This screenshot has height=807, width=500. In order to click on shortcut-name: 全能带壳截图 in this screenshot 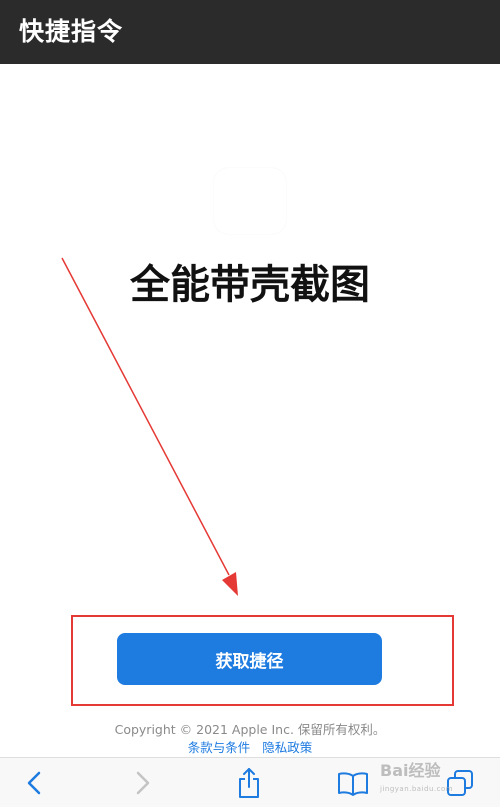, I will do `click(250, 285)`.